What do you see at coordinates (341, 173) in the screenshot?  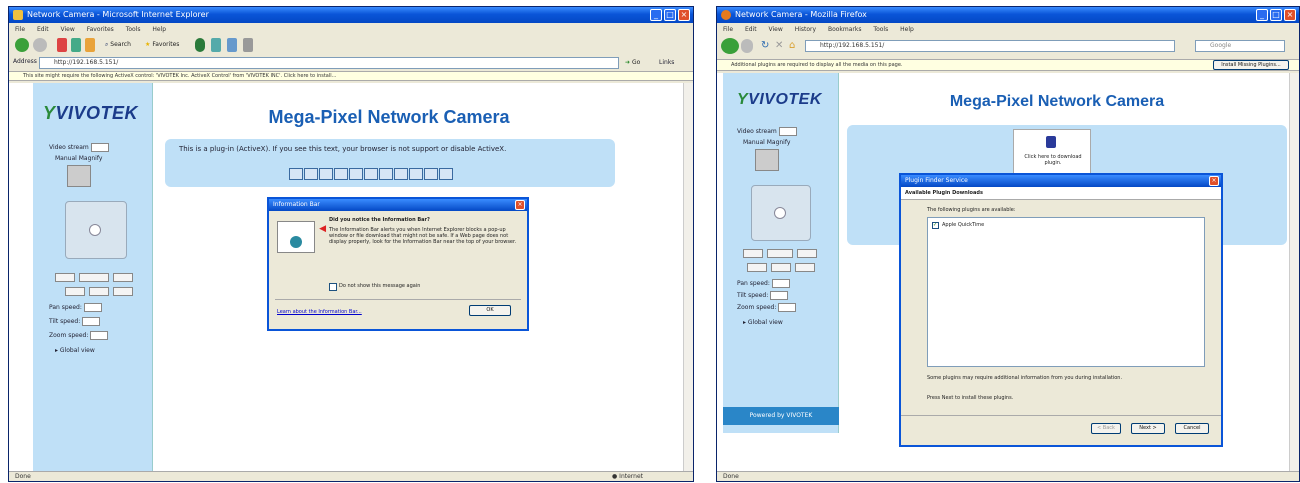 I see `stop-icon` at bounding box center [341, 173].